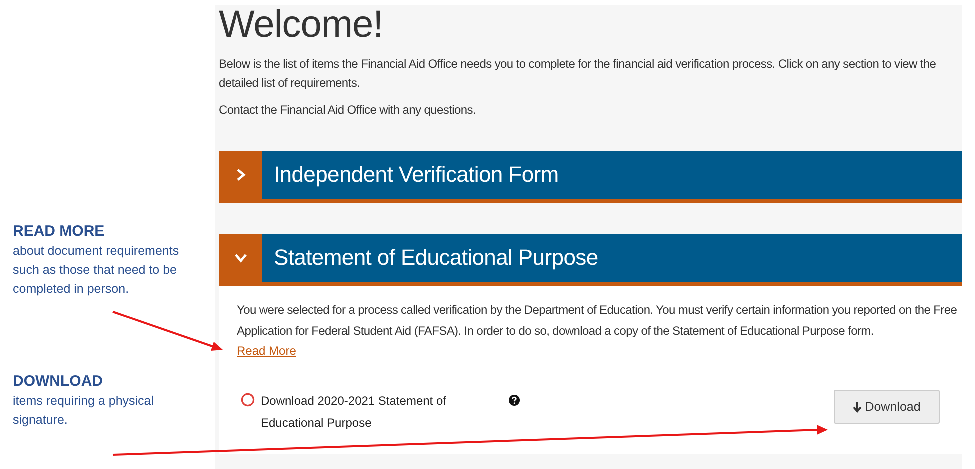 Image resolution: width=975 pixels, height=469 pixels. Describe the element at coordinates (857, 407) in the screenshot. I see `arrow-down-icon` at that location.